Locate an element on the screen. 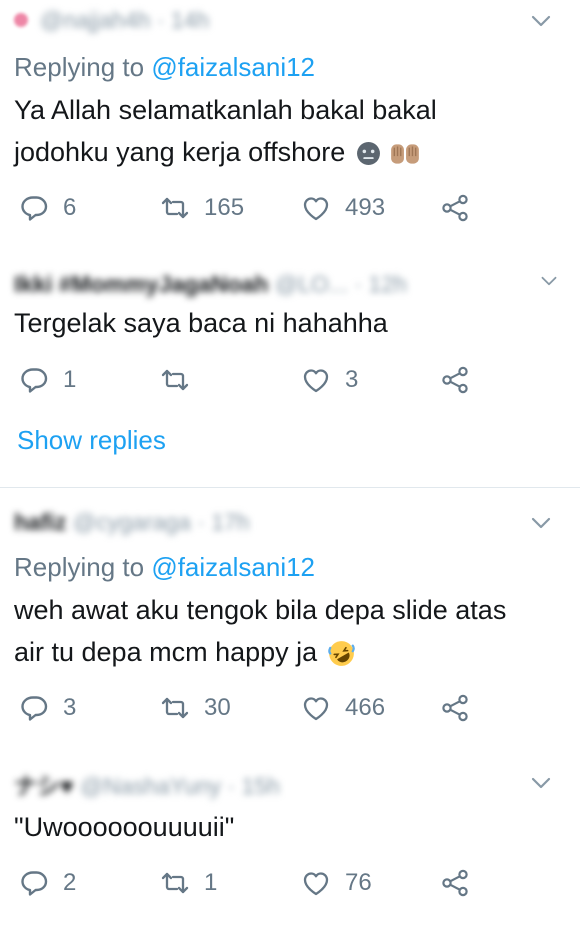  reply-button: 3 is located at coordinates (47, 708).